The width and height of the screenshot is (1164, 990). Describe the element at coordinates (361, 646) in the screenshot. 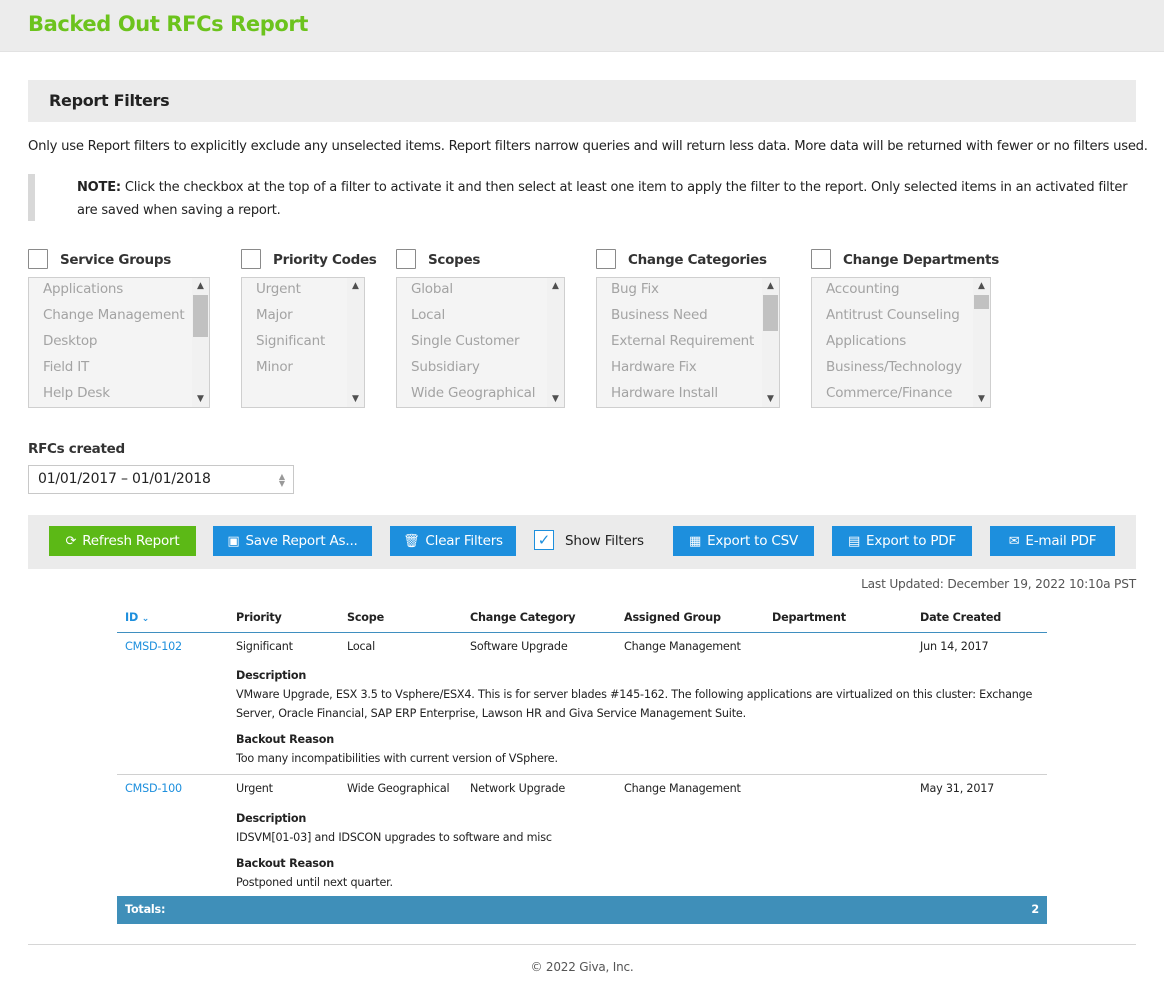

I see `table-cell-scope: Local` at that location.